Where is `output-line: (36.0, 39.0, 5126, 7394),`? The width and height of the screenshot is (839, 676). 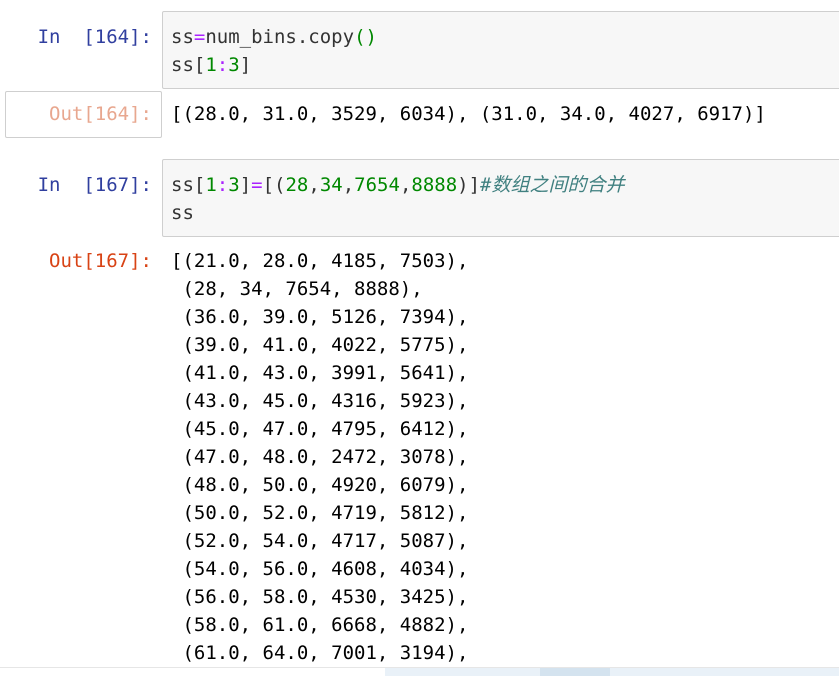 output-line: (36.0, 39.0, 5126, 7394), is located at coordinates (320, 317).